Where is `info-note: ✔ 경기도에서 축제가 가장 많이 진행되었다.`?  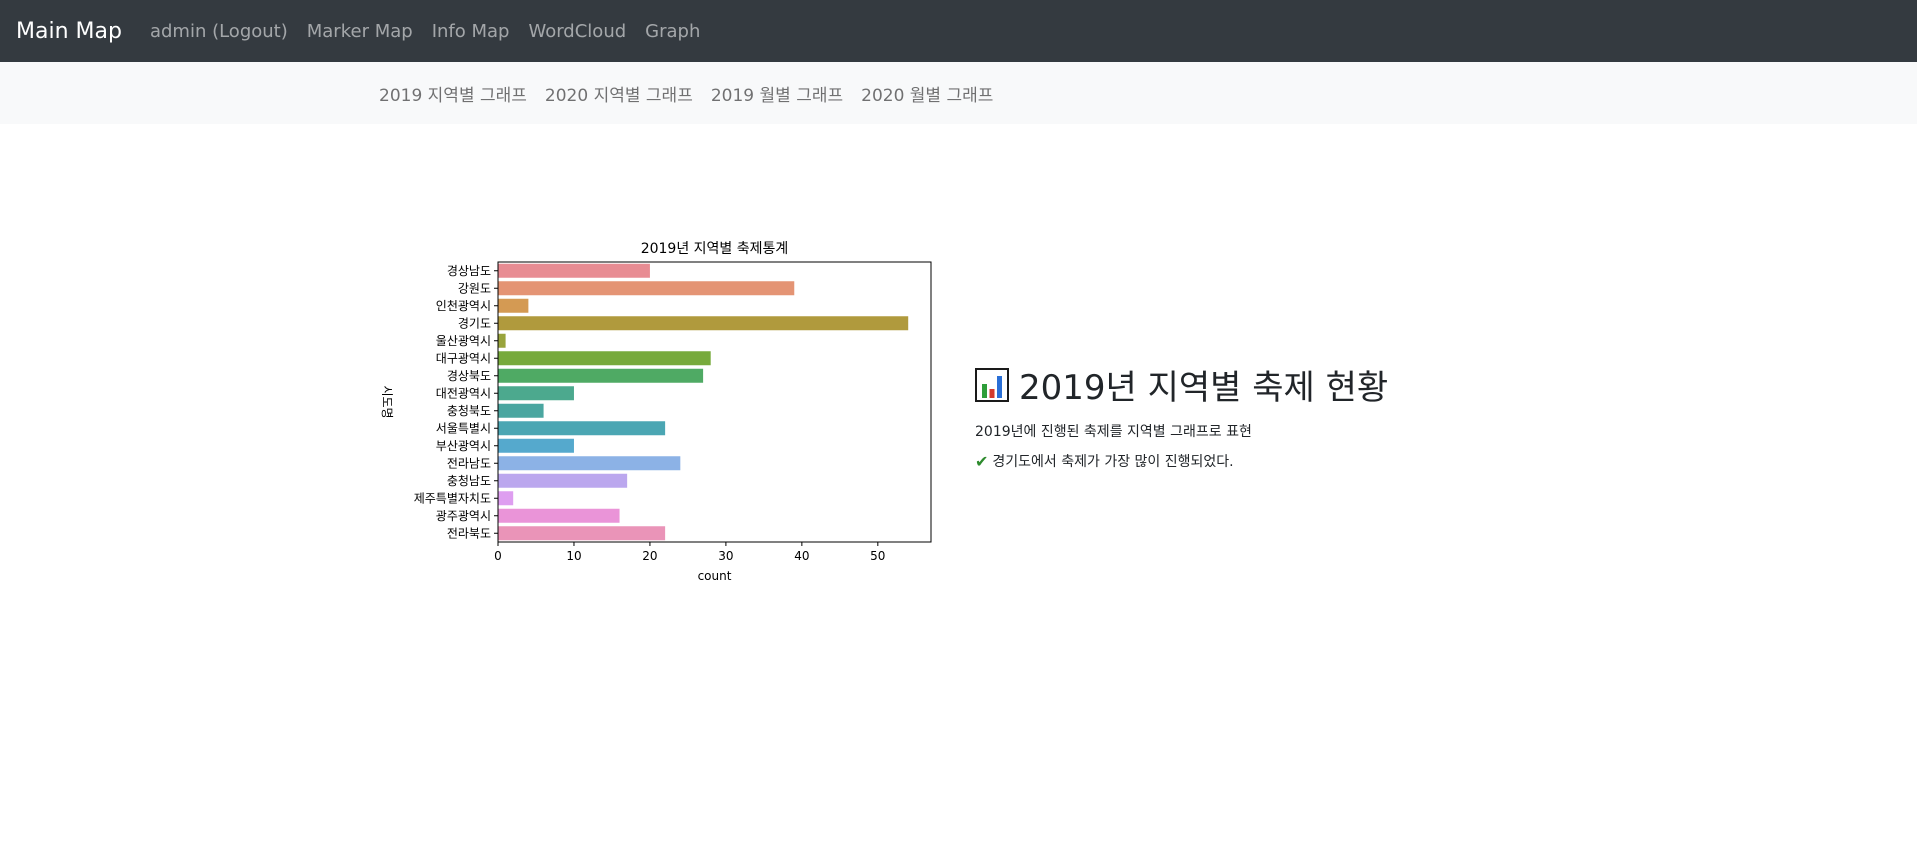
info-note: ✔ 경기도에서 축제가 가장 많이 진행되었다. is located at coordinates (1255, 461).